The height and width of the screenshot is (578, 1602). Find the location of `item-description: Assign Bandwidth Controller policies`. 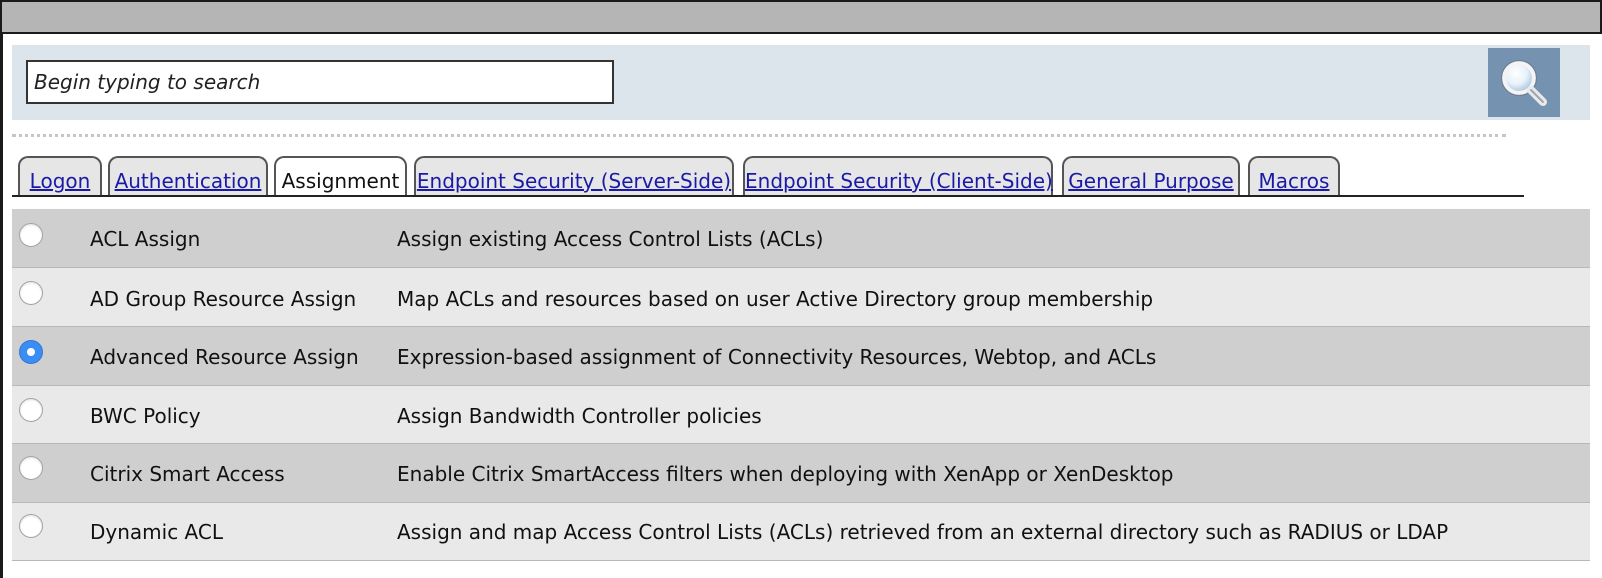

item-description: Assign Bandwidth Controller policies is located at coordinates (579, 416).